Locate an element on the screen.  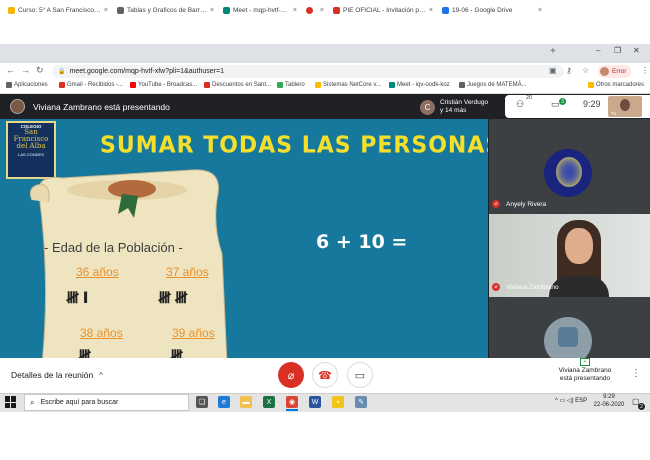
tab-recording: × is located at coordinates (315, 10).